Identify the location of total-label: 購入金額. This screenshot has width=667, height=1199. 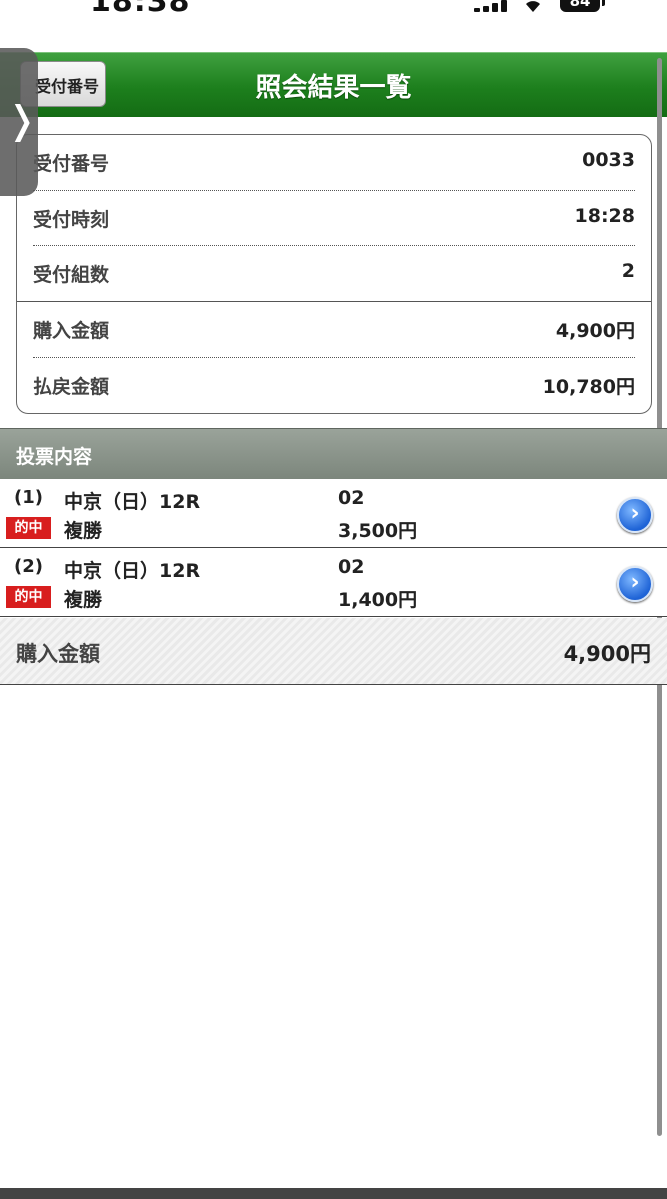
(58, 654).